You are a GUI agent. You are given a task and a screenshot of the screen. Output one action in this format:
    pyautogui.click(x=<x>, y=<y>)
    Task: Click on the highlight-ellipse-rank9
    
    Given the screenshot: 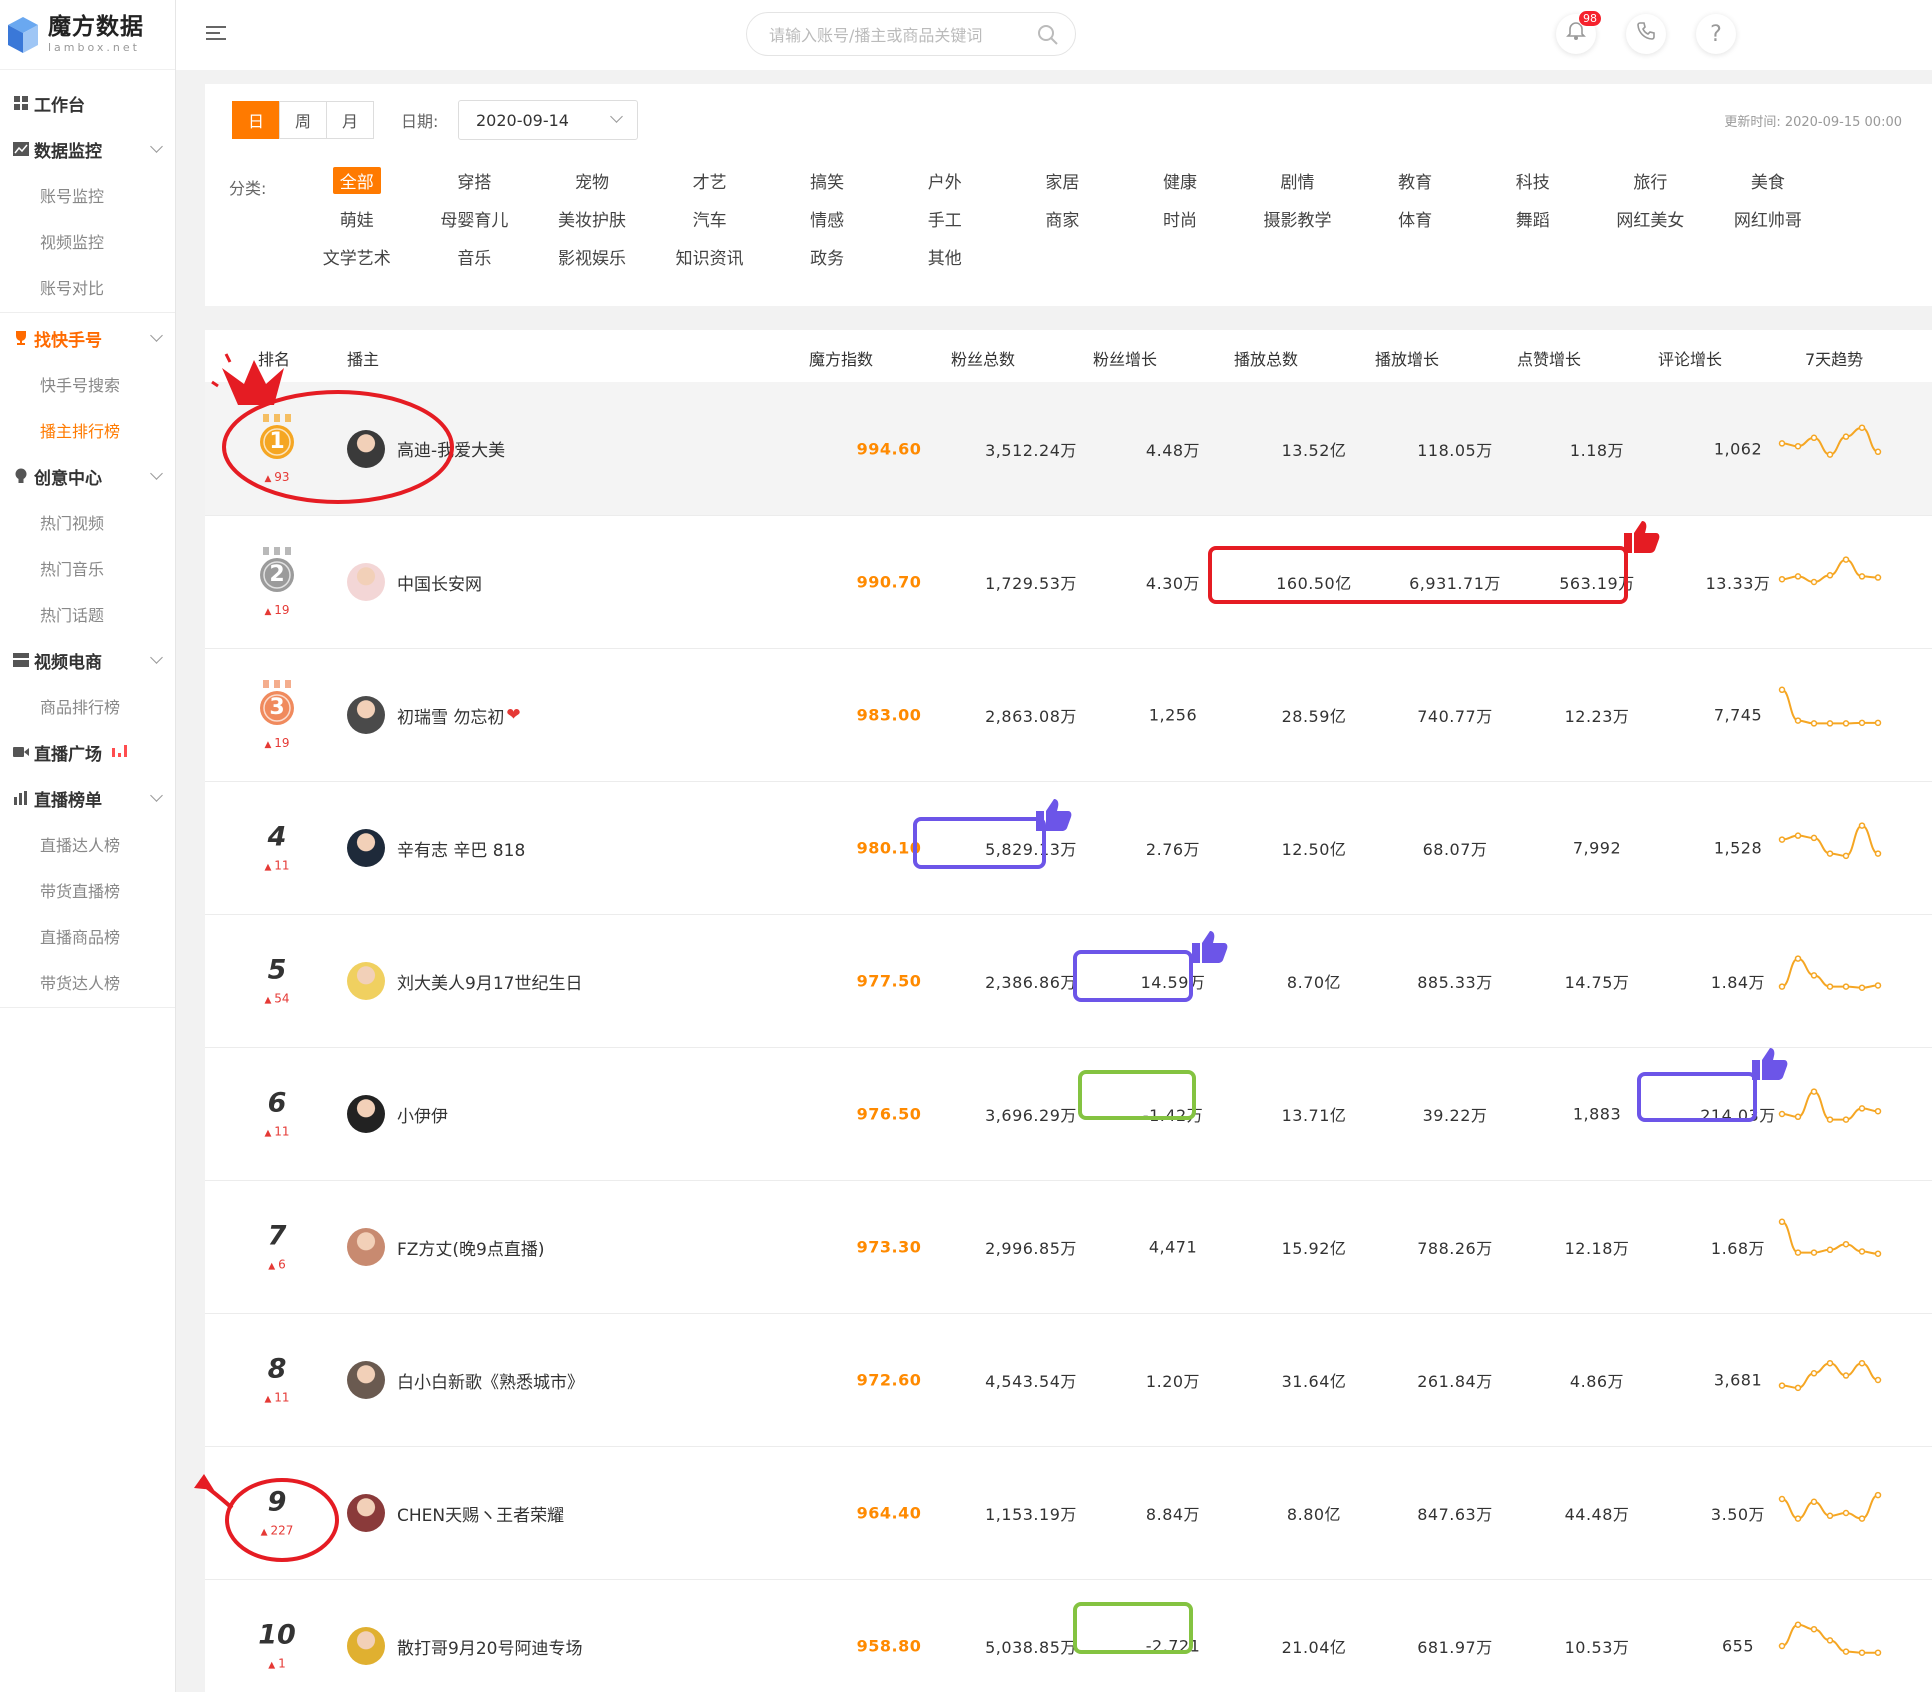 What is the action you would take?
    pyautogui.click(x=282, y=1520)
    